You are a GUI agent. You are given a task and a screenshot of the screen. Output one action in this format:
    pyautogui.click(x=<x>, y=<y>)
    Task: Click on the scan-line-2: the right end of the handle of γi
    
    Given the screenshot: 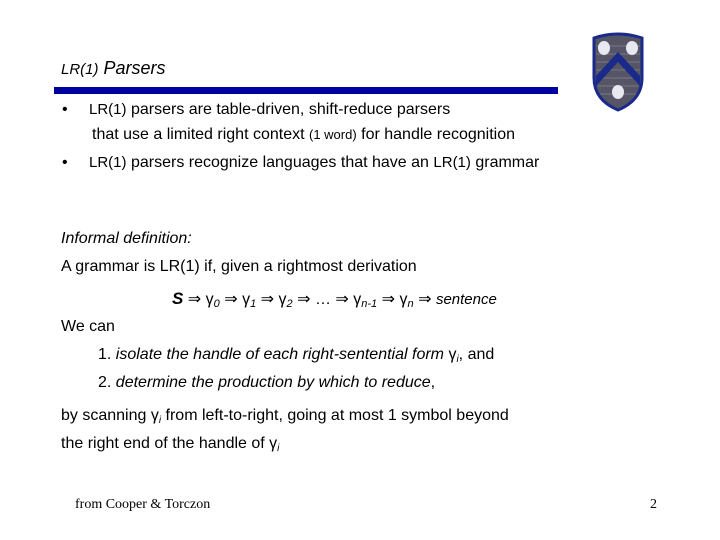 What is the action you would take?
    pyautogui.click(x=170, y=444)
    